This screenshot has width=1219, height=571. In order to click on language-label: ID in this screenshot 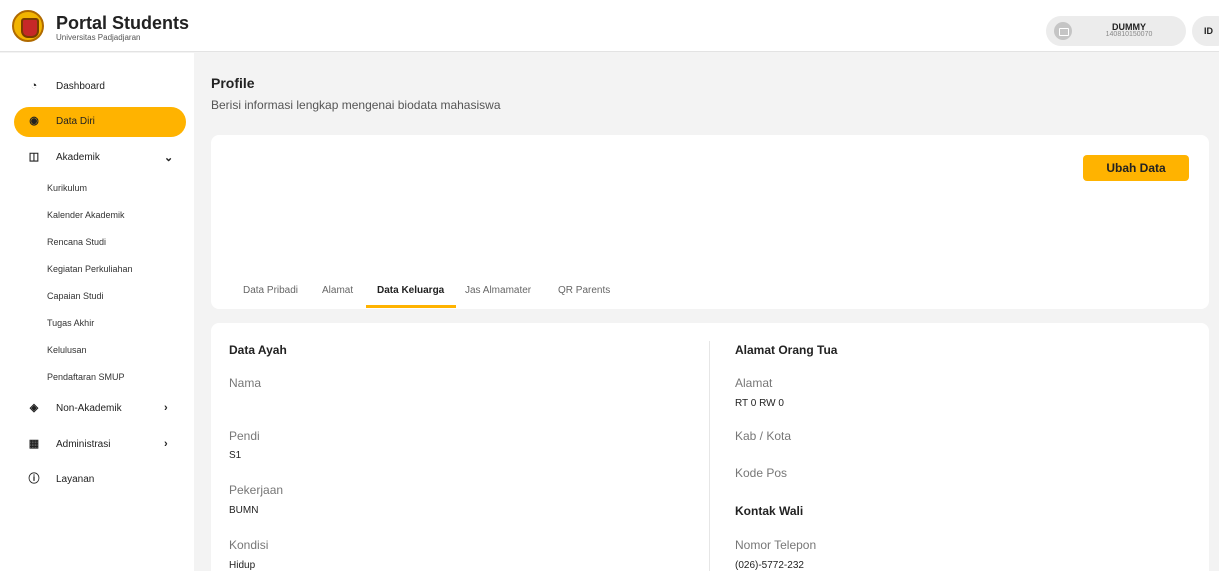, I will do `click(1208, 31)`.